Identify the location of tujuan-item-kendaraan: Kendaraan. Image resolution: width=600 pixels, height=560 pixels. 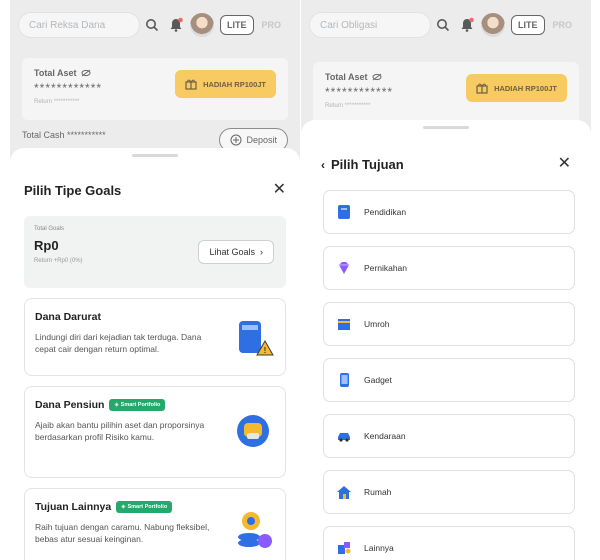
(449, 436).